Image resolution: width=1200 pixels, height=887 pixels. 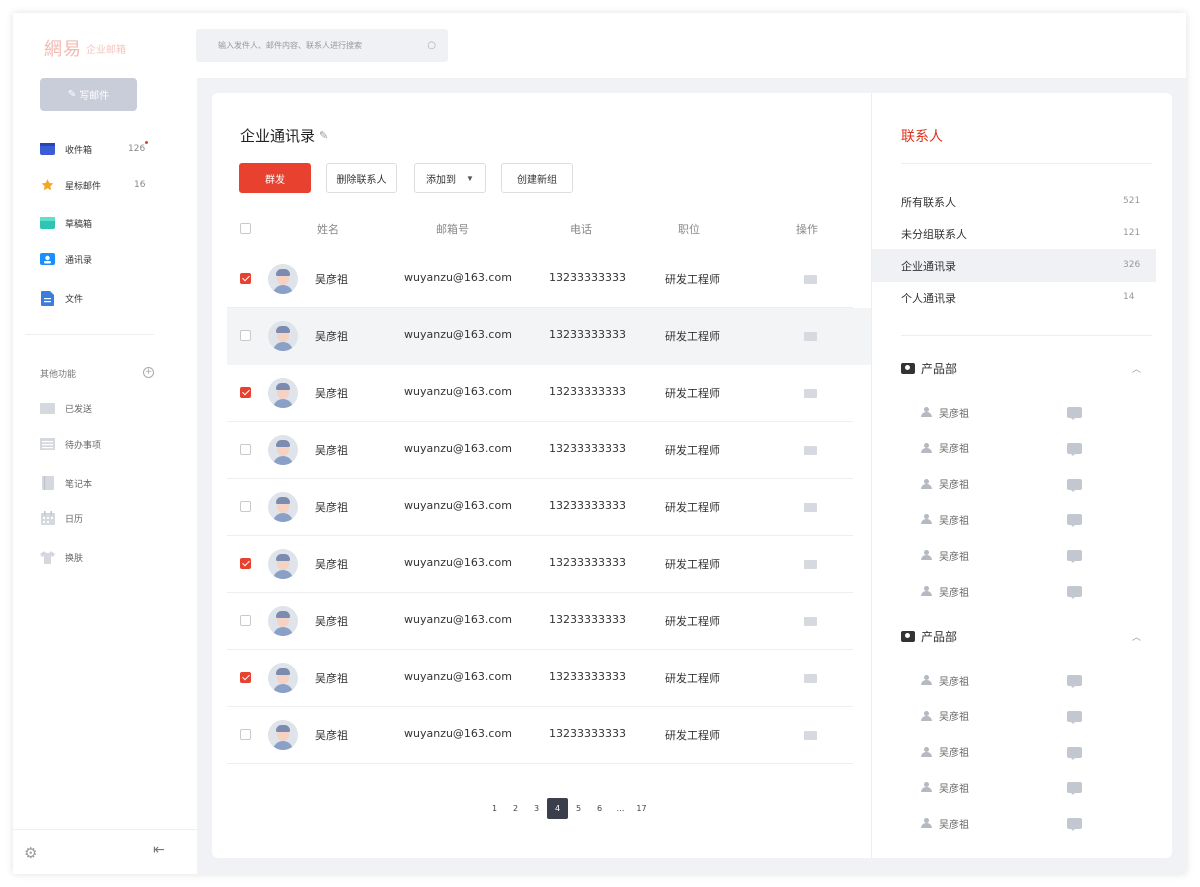 What do you see at coordinates (537, 178) in the screenshot?
I see `create-group-button: 创建新组` at bounding box center [537, 178].